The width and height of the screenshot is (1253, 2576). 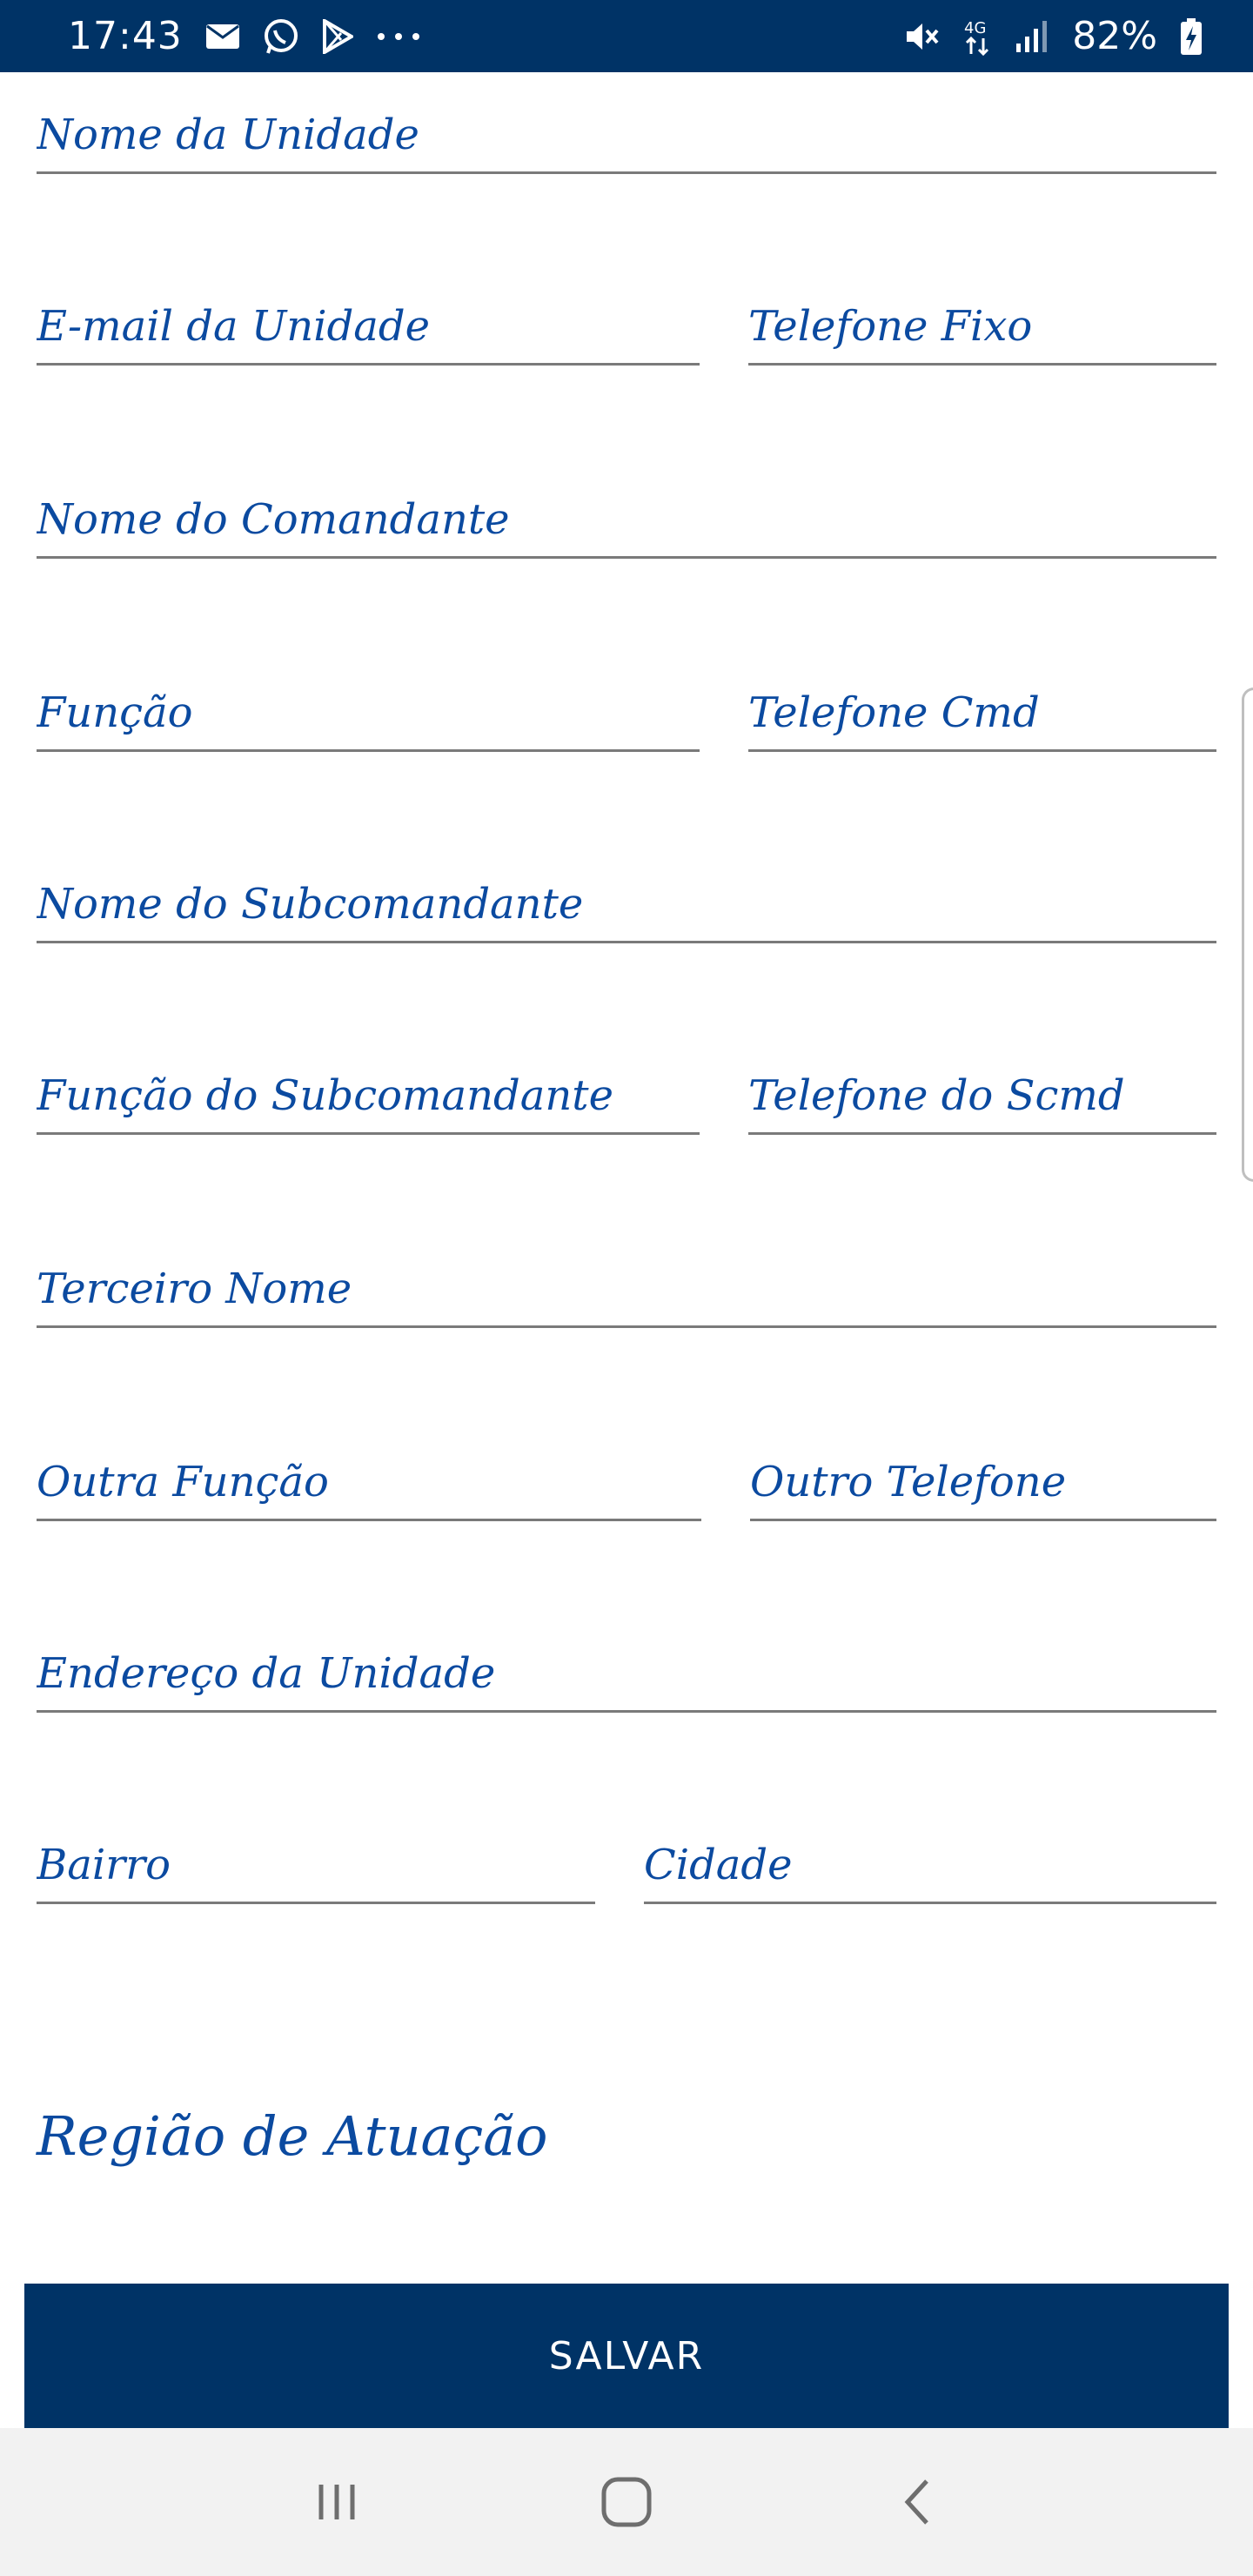 I want to click on telefone-fixo-field, so click(x=982, y=325).